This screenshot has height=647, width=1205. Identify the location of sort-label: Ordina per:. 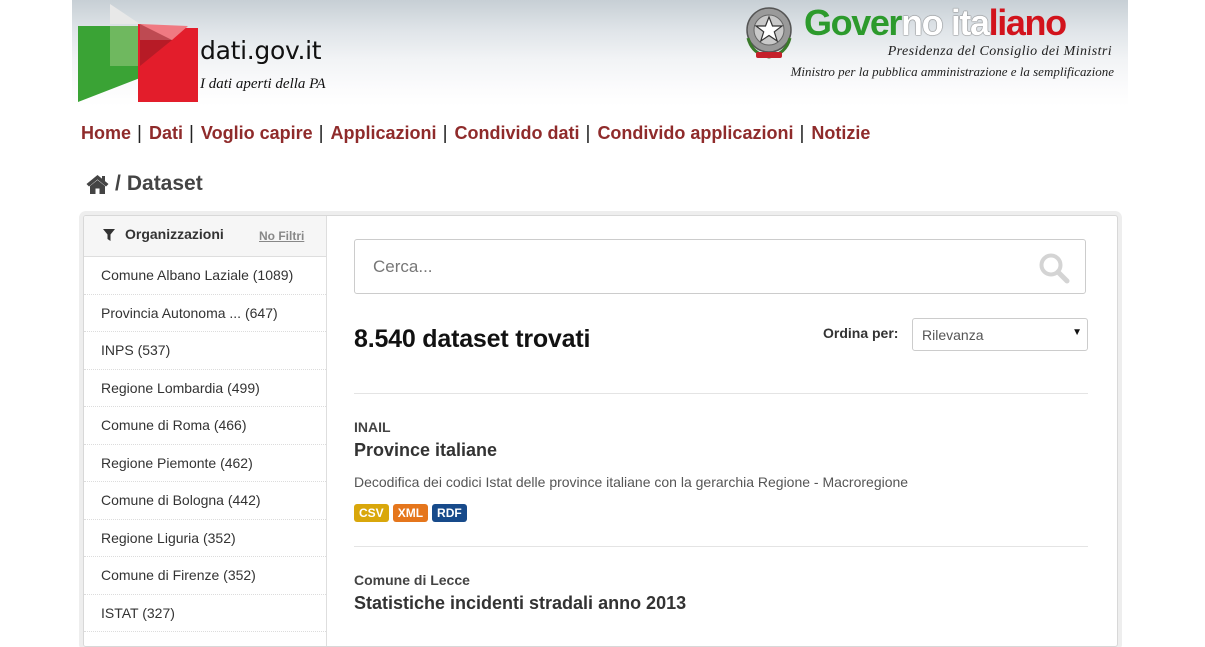
(861, 333).